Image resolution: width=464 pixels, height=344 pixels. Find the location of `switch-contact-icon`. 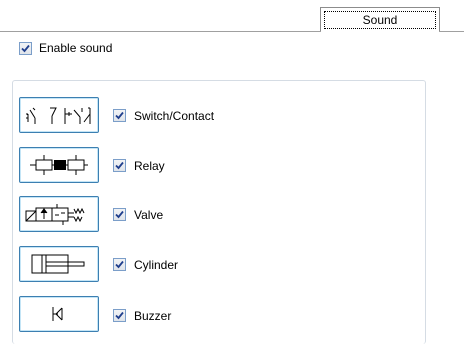

switch-contact-icon is located at coordinates (58, 115).